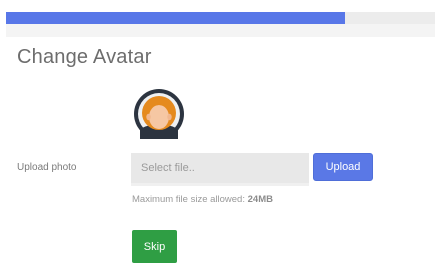 The width and height of the screenshot is (435, 266). I want to click on file-size-note-prefix: Maximum file size allowed:, so click(190, 199).